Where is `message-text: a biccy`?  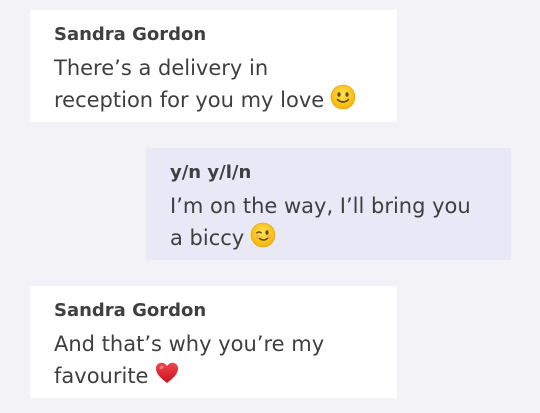 message-text: a biccy is located at coordinates (207, 238).